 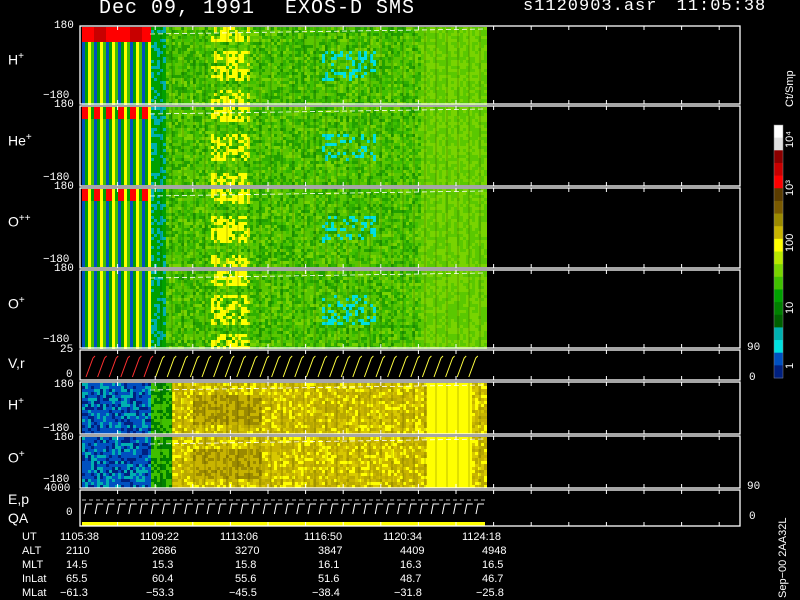 What do you see at coordinates (34, 579) in the screenshot?
I see `footer-label-inlat: InLat` at bounding box center [34, 579].